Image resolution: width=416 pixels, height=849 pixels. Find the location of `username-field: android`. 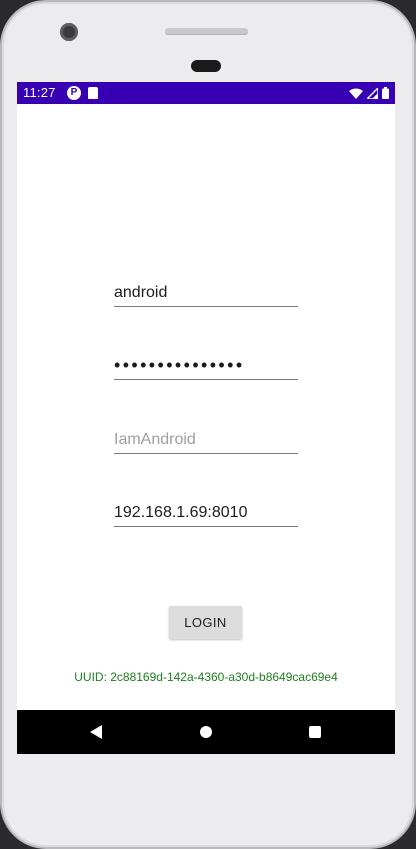

username-field: android is located at coordinates (206, 293).